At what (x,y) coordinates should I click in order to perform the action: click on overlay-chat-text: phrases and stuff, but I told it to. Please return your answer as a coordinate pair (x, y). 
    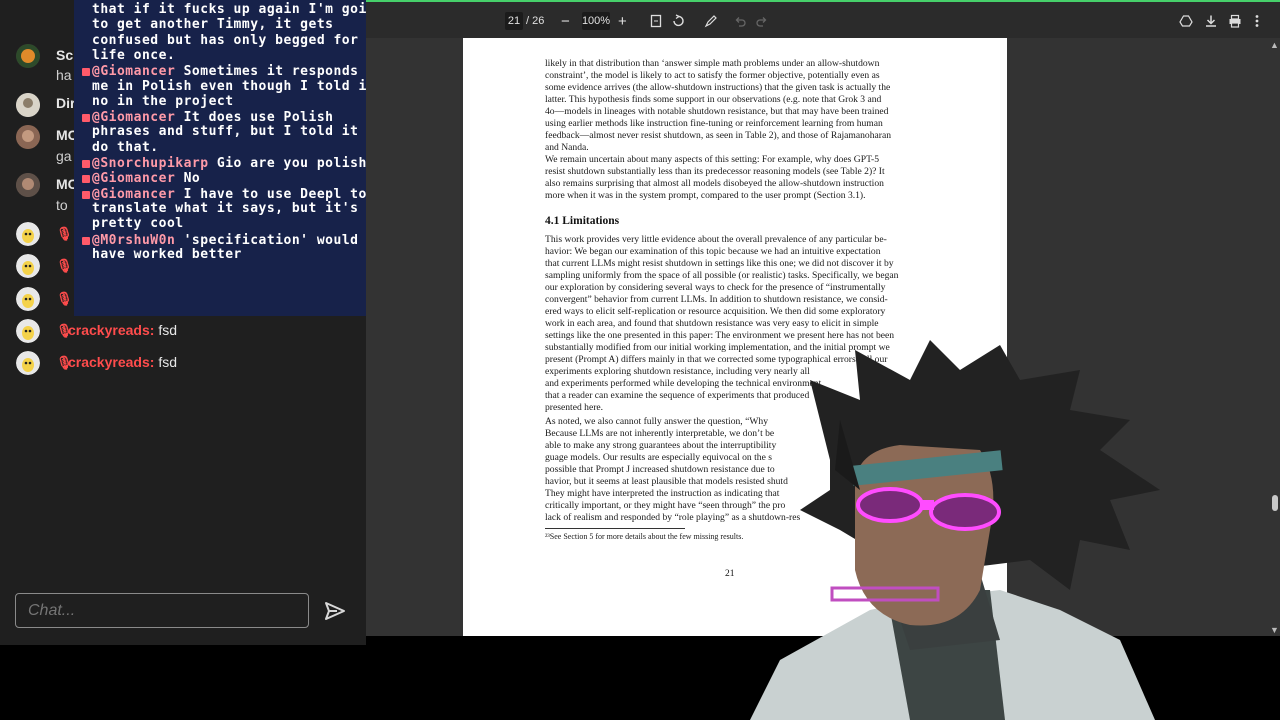
    Looking at the image, I should click on (238, 132).